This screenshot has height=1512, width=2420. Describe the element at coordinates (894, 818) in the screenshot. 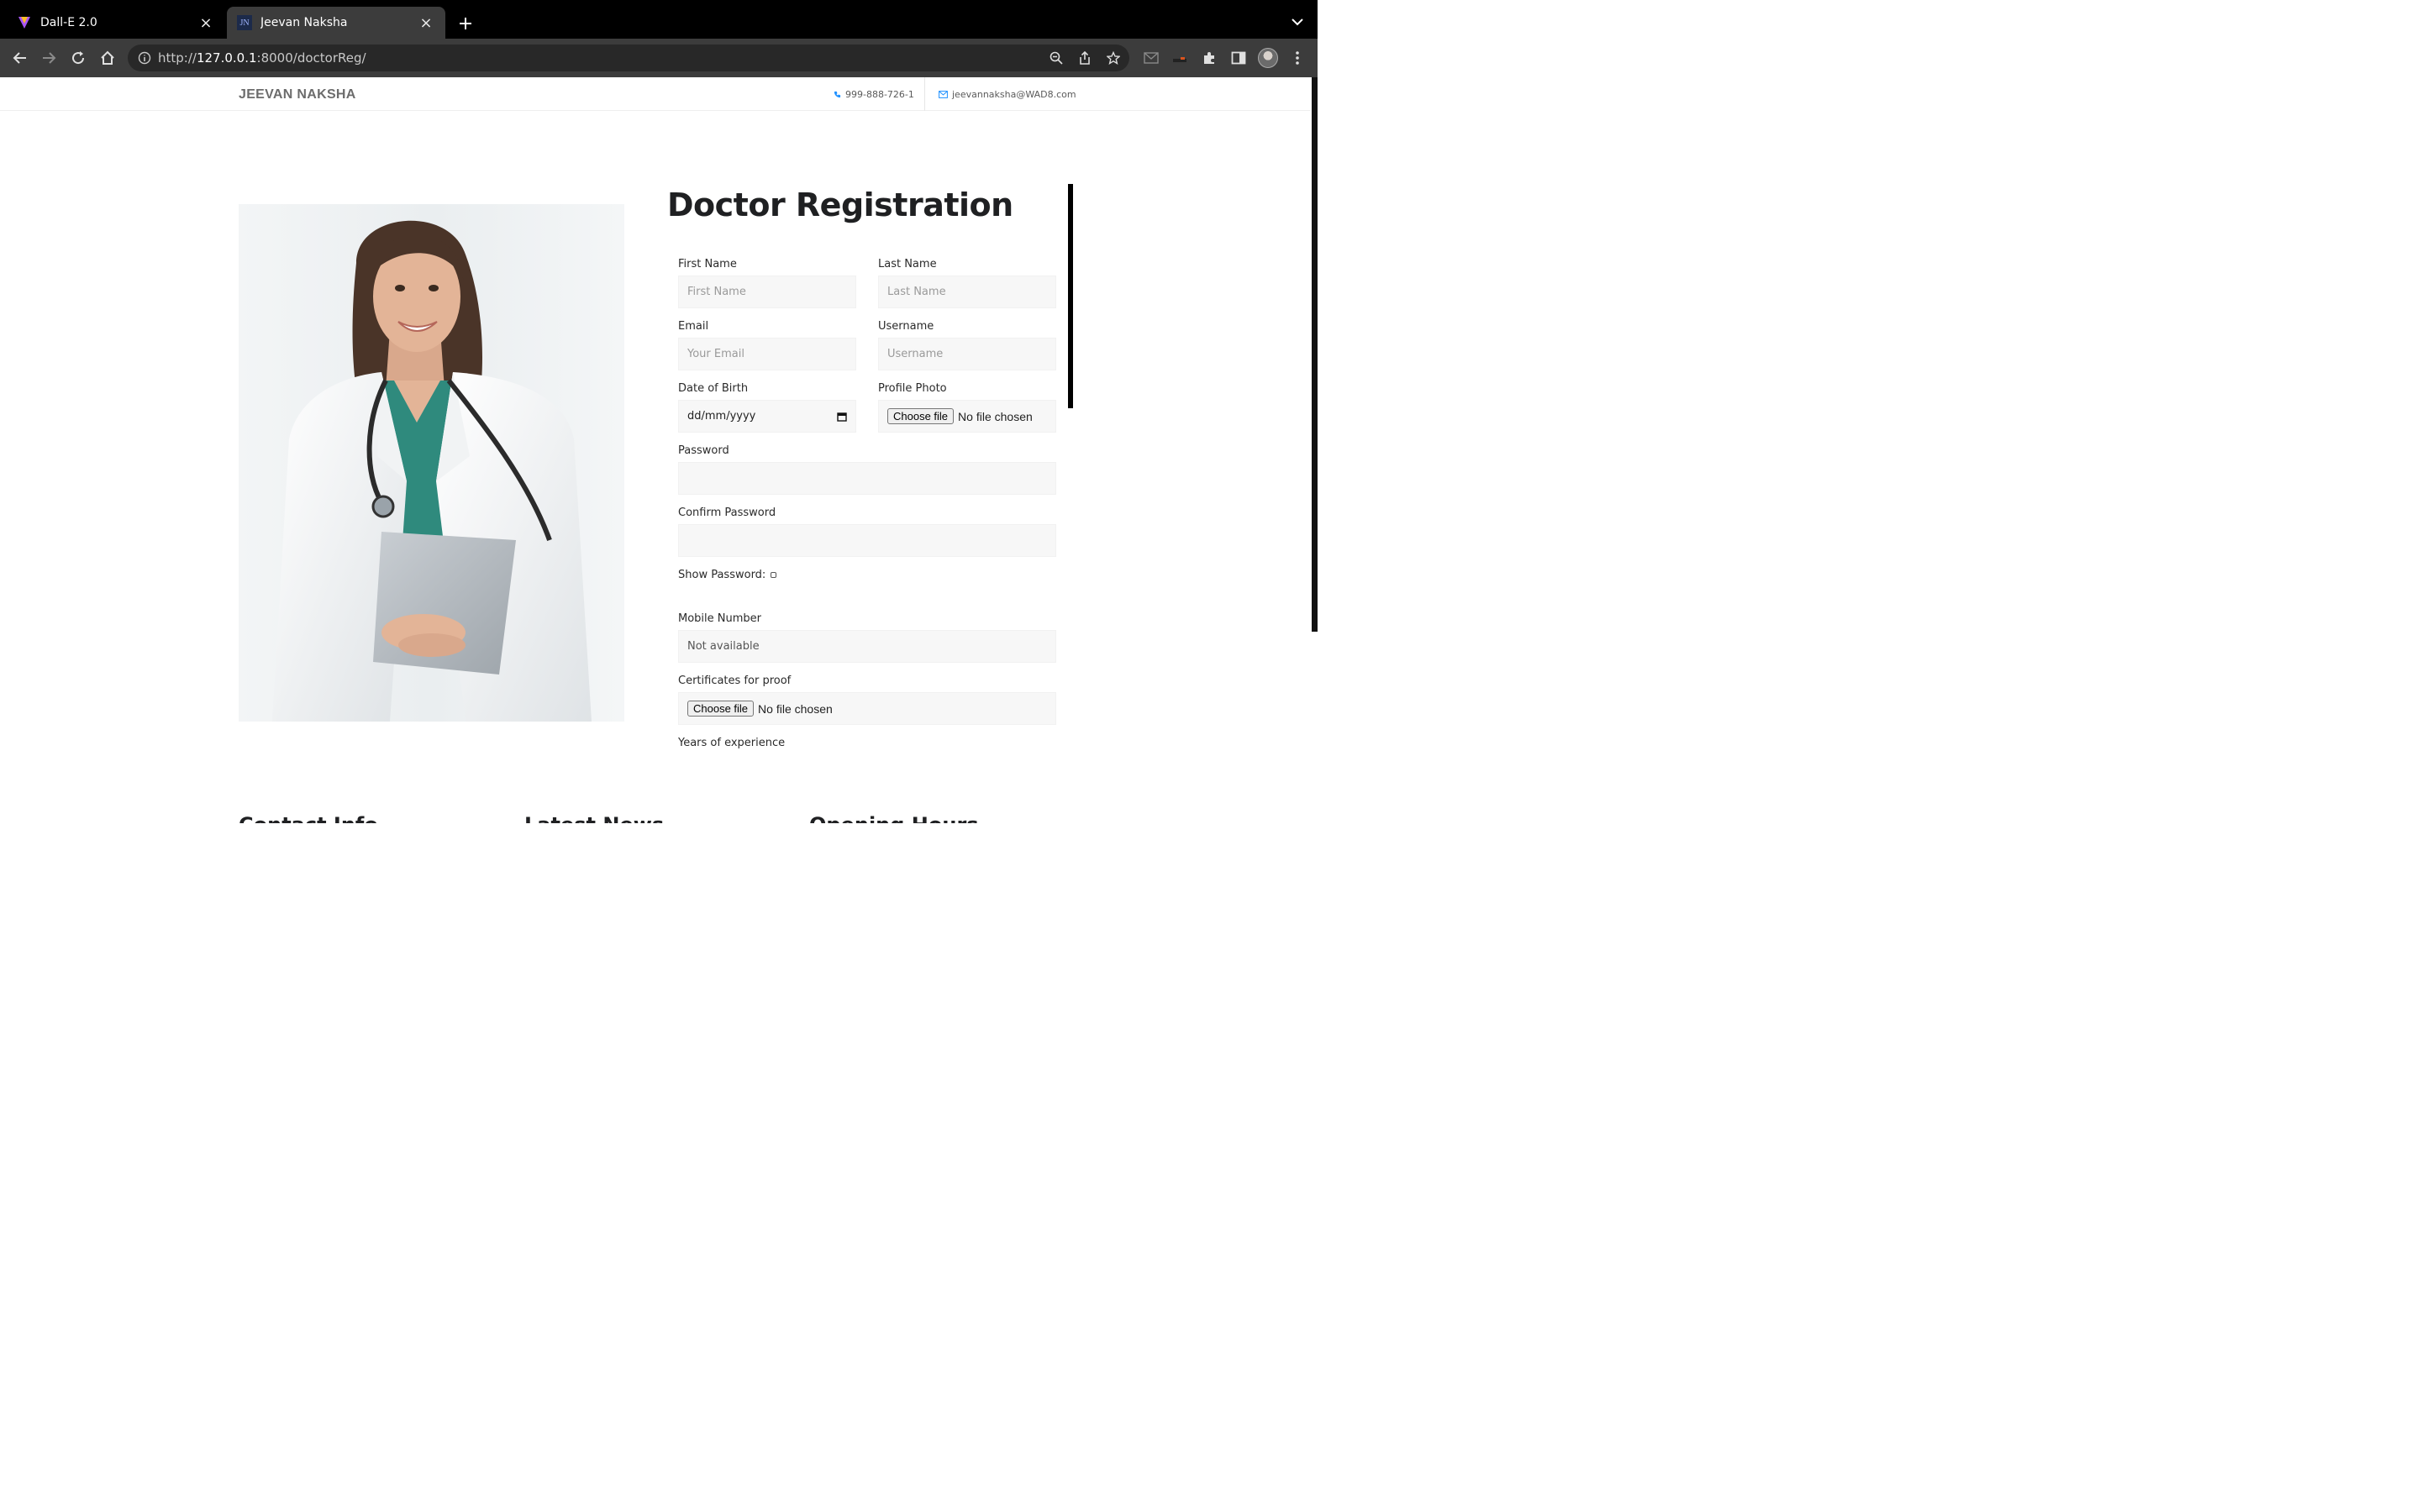

I see `footer-hours-heading: Opening Hours` at that location.